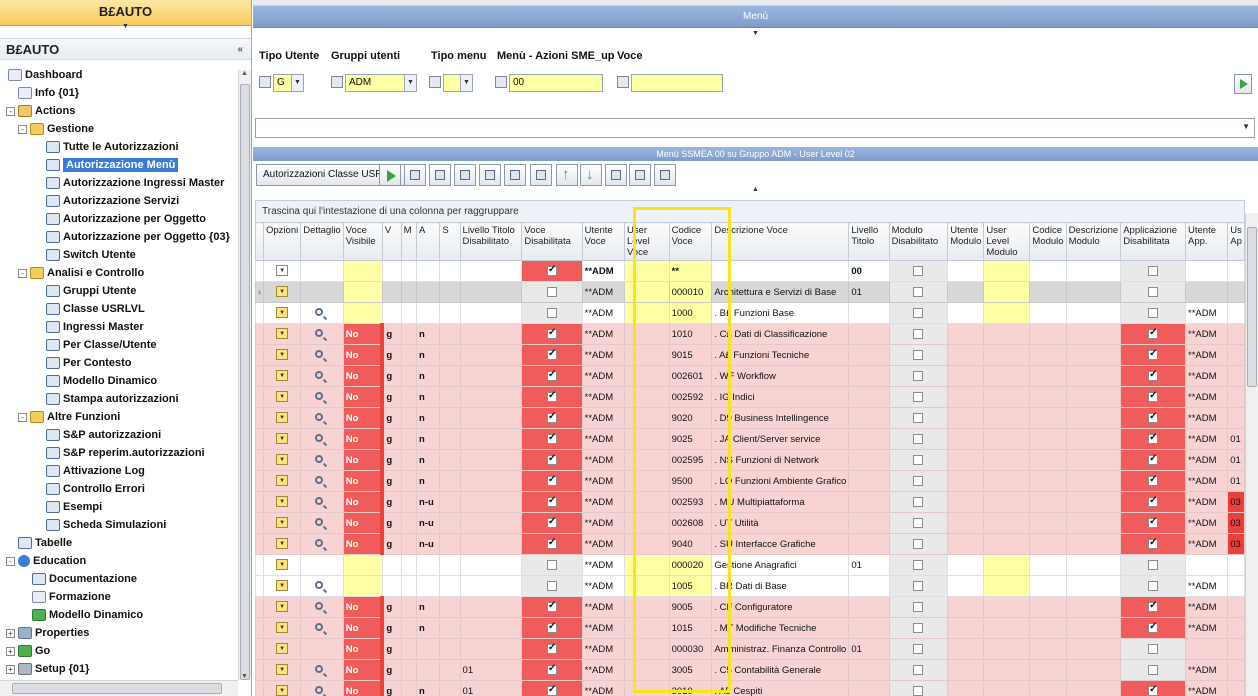  I want to click on magnifier-icon, so click(319, 458).